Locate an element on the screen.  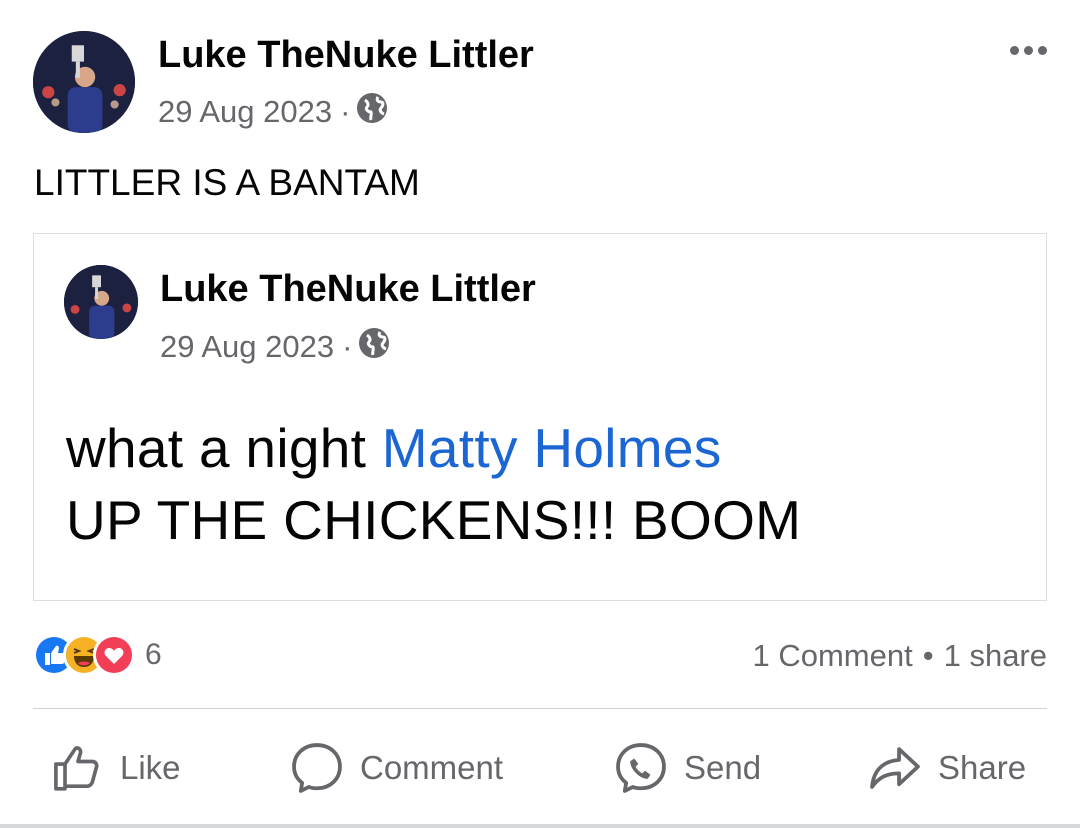
like-button: Like is located at coordinates (116, 768).